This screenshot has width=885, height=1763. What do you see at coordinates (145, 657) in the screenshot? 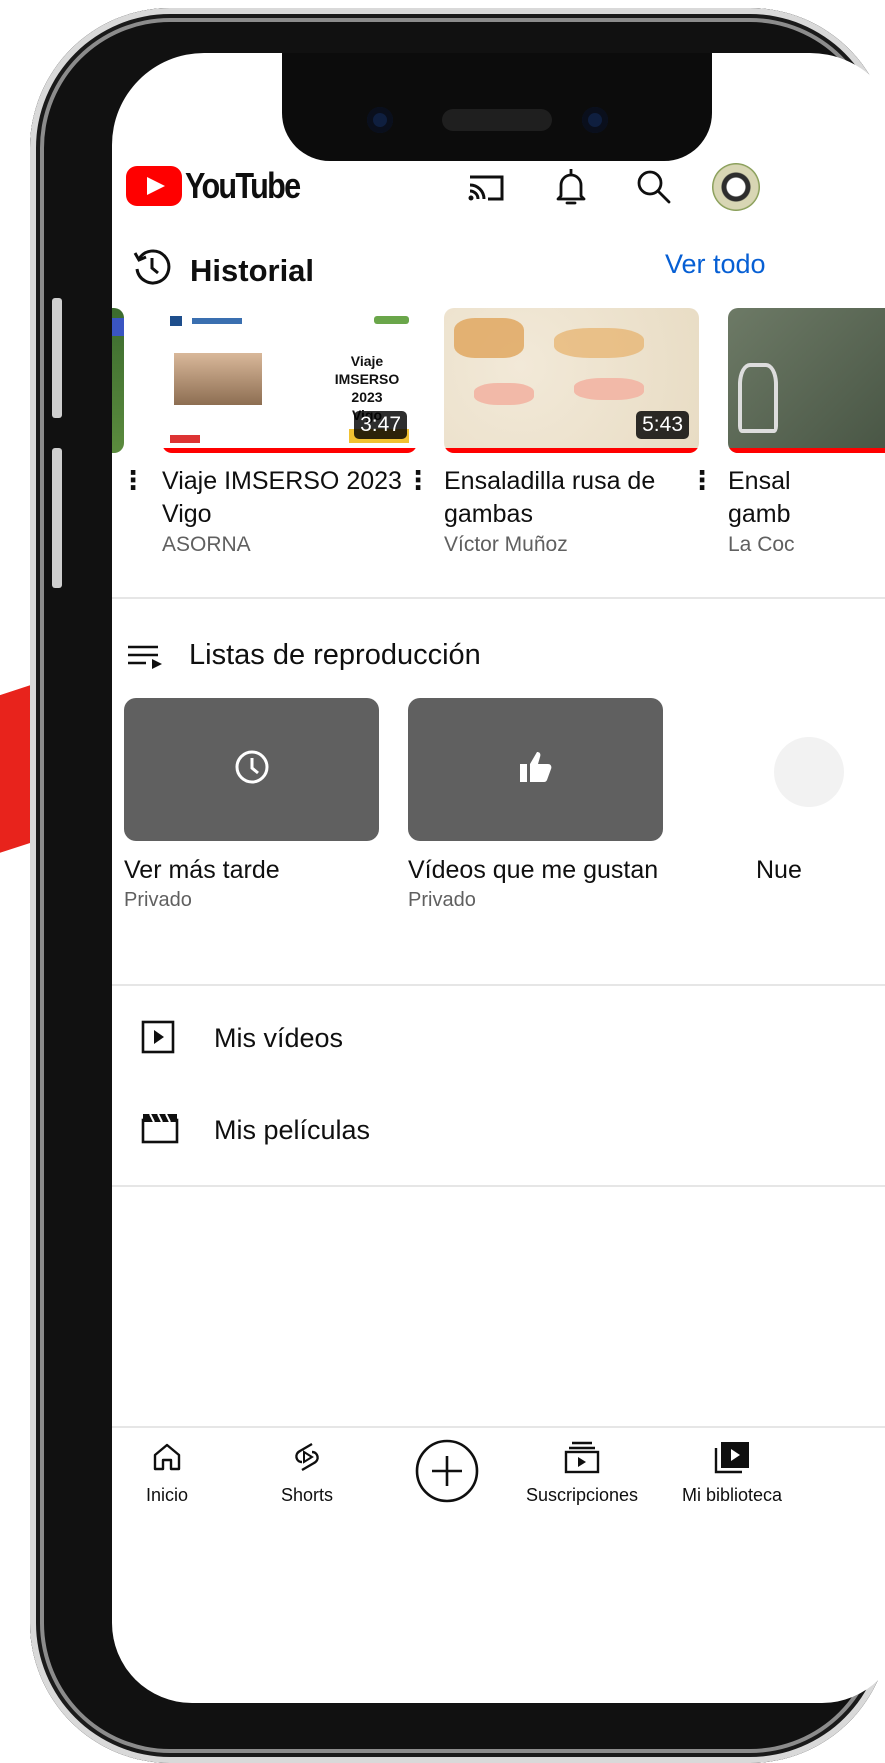
I see `playlist-icon` at bounding box center [145, 657].